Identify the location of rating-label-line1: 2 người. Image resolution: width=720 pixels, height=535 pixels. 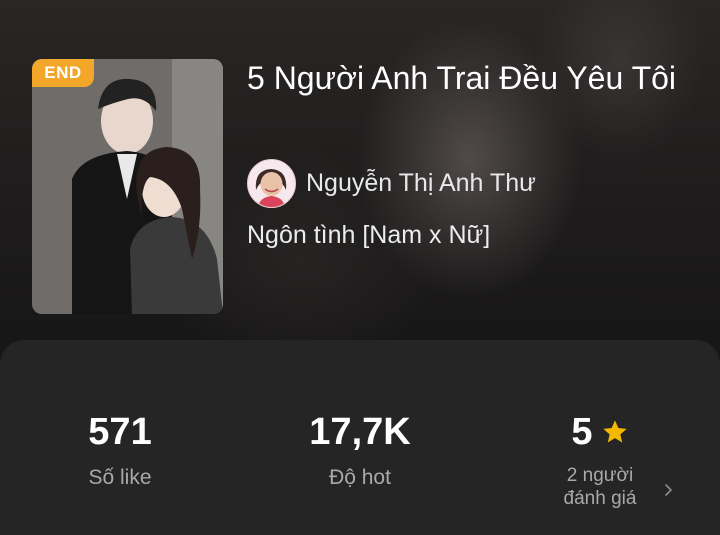
(600, 475).